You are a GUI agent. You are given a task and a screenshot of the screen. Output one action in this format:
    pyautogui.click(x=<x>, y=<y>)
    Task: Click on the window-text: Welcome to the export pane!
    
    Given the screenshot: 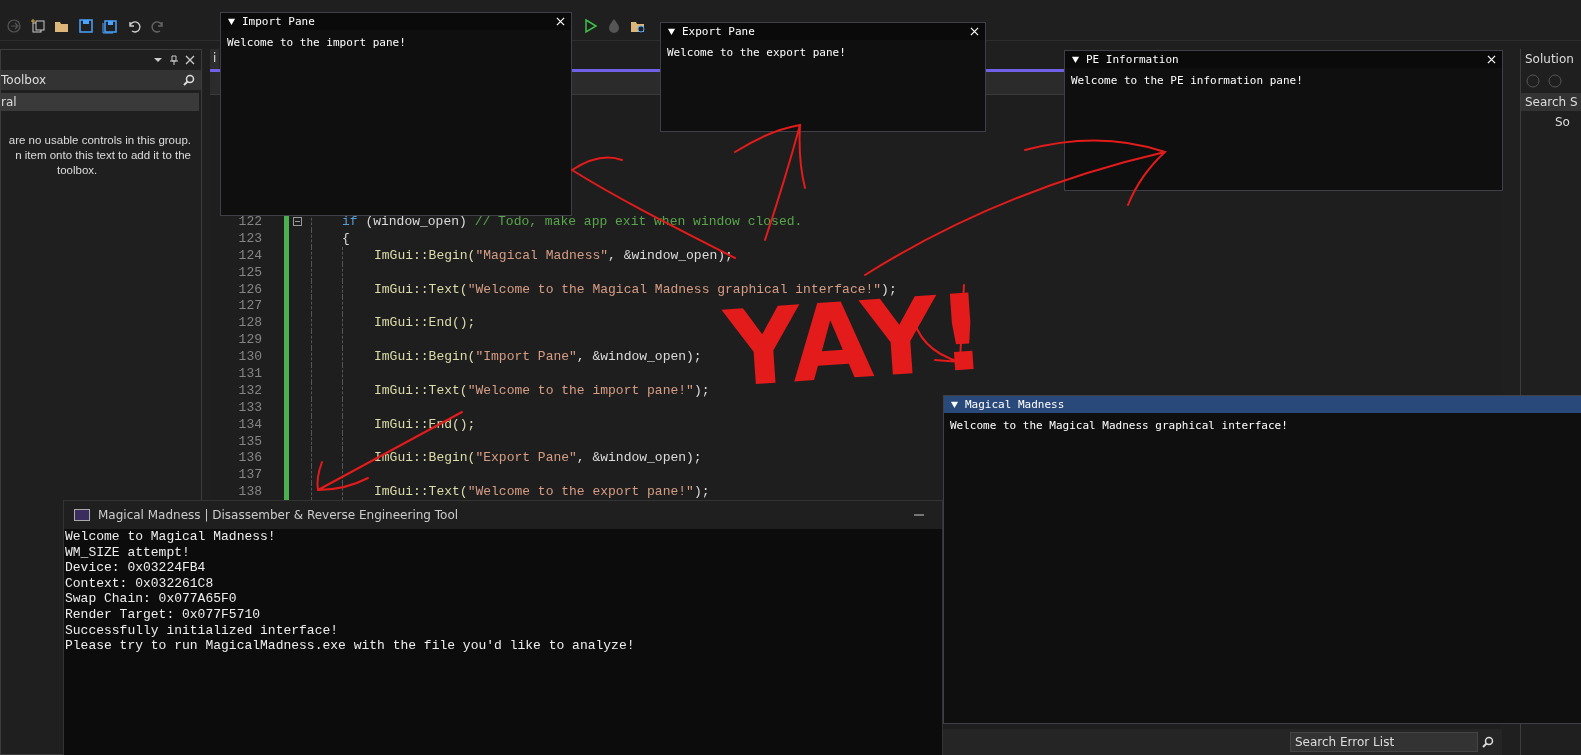 What is the action you would take?
    pyautogui.click(x=756, y=53)
    